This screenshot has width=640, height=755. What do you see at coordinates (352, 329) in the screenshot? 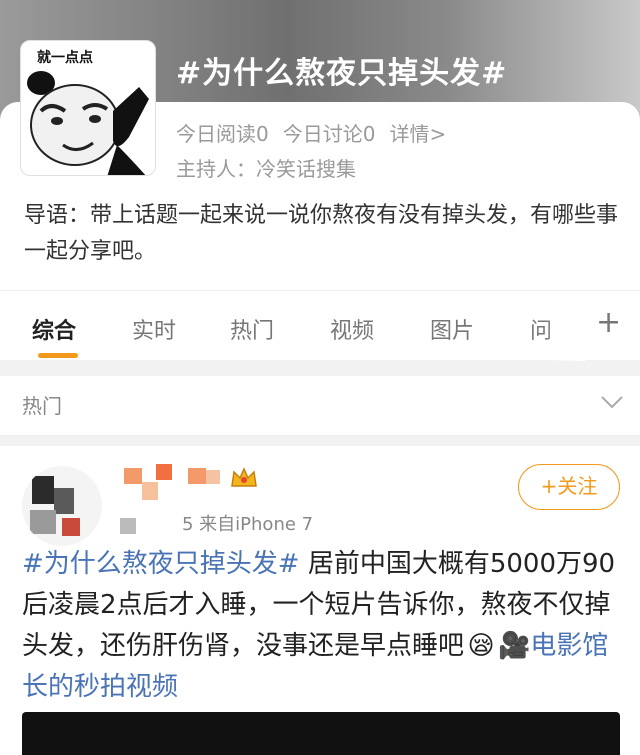
I see `tab-video: 视频` at bounding box center [352, 329].